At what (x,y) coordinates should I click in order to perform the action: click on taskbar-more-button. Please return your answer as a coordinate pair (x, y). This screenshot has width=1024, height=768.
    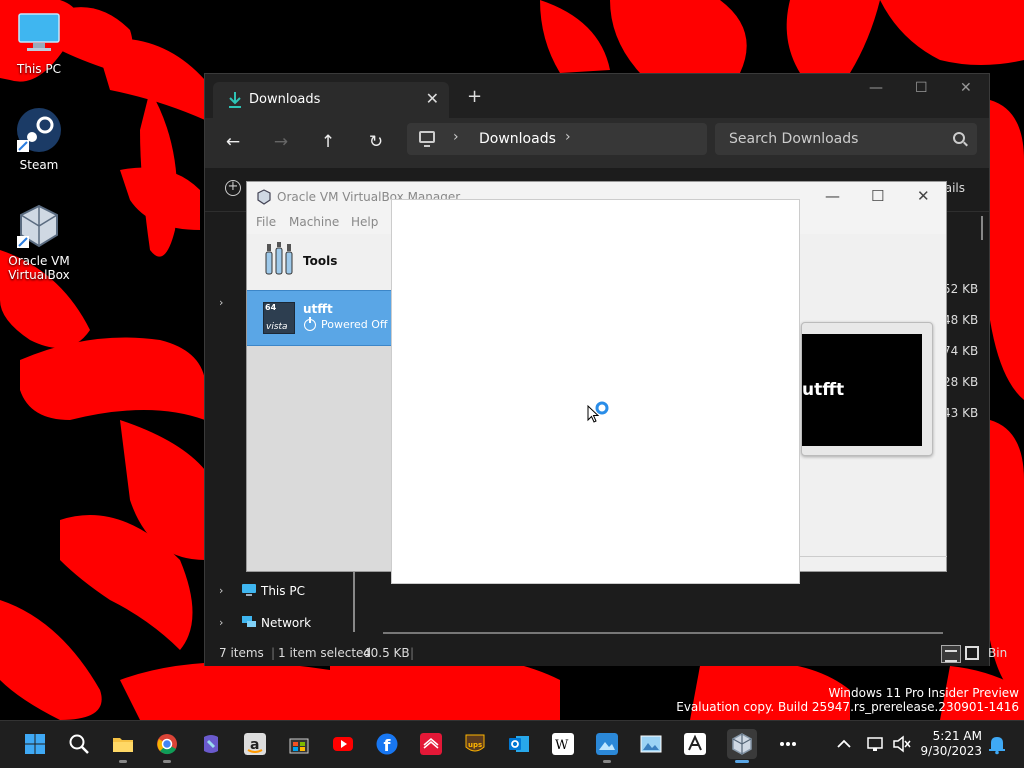
    Looking at the image, I should click on (788, 744).